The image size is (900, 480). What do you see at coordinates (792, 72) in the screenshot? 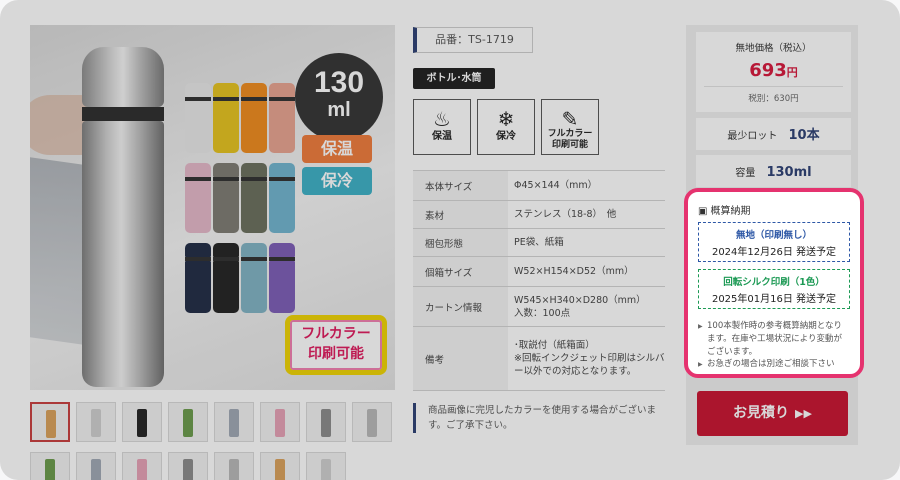
I see `price-yen: 円` at bounding box center [792, 72].